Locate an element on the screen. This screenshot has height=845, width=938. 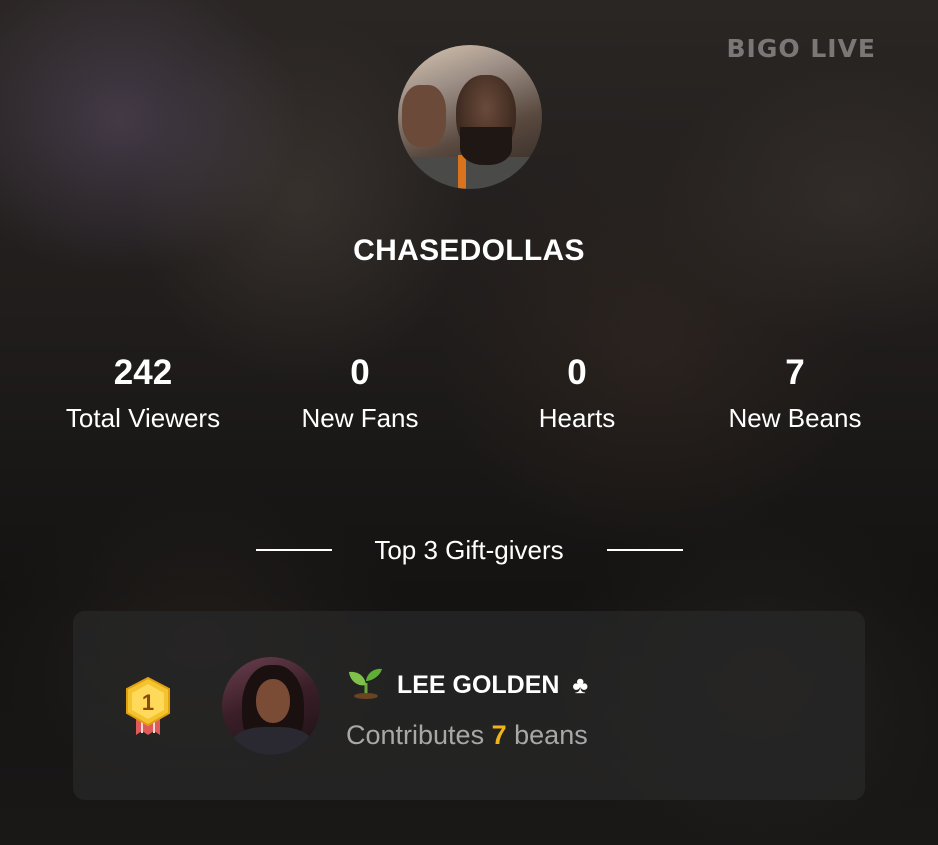
stat-new-fans: 0 New Fans is located at coordinates (360, 393).